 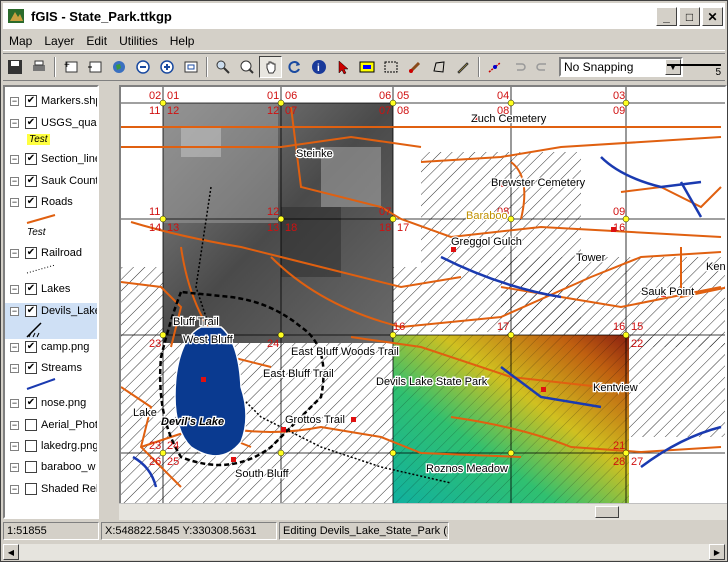 What do you see at coordinates (166, 67) in the screenshot?
I see `zoom-in-button` at bounding box center [166, 67].